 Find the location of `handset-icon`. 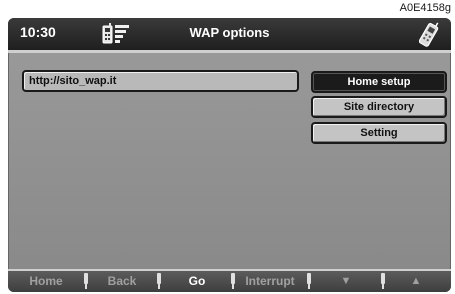

handset-icon is located at coordinates (428, 36).